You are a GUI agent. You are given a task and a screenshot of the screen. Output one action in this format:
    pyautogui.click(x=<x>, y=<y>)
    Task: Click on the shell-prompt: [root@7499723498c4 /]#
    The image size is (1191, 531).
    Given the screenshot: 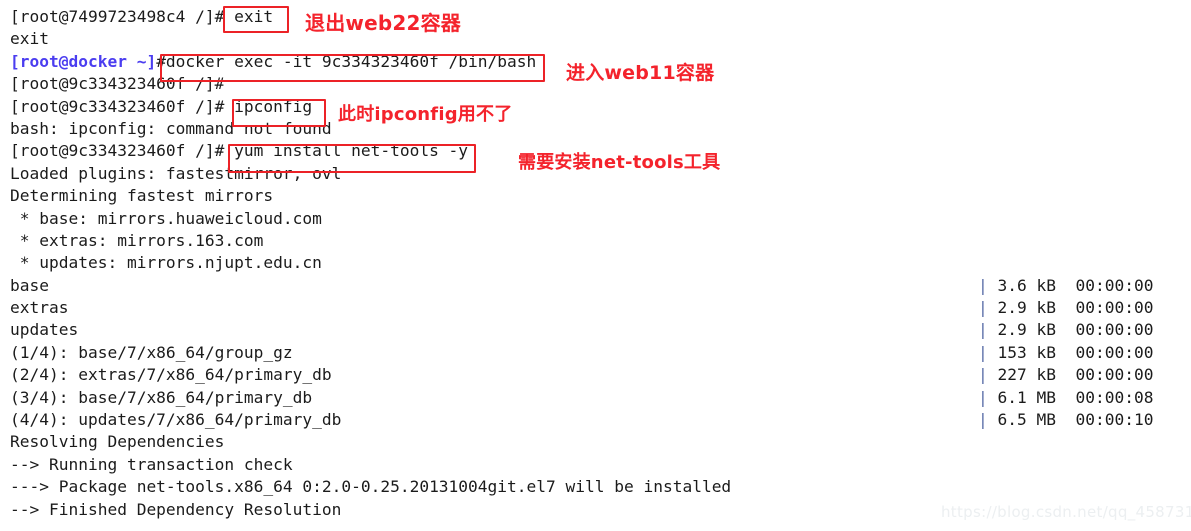 What is the action you would take?
    pyautogui.click(x=117, y=16)
    